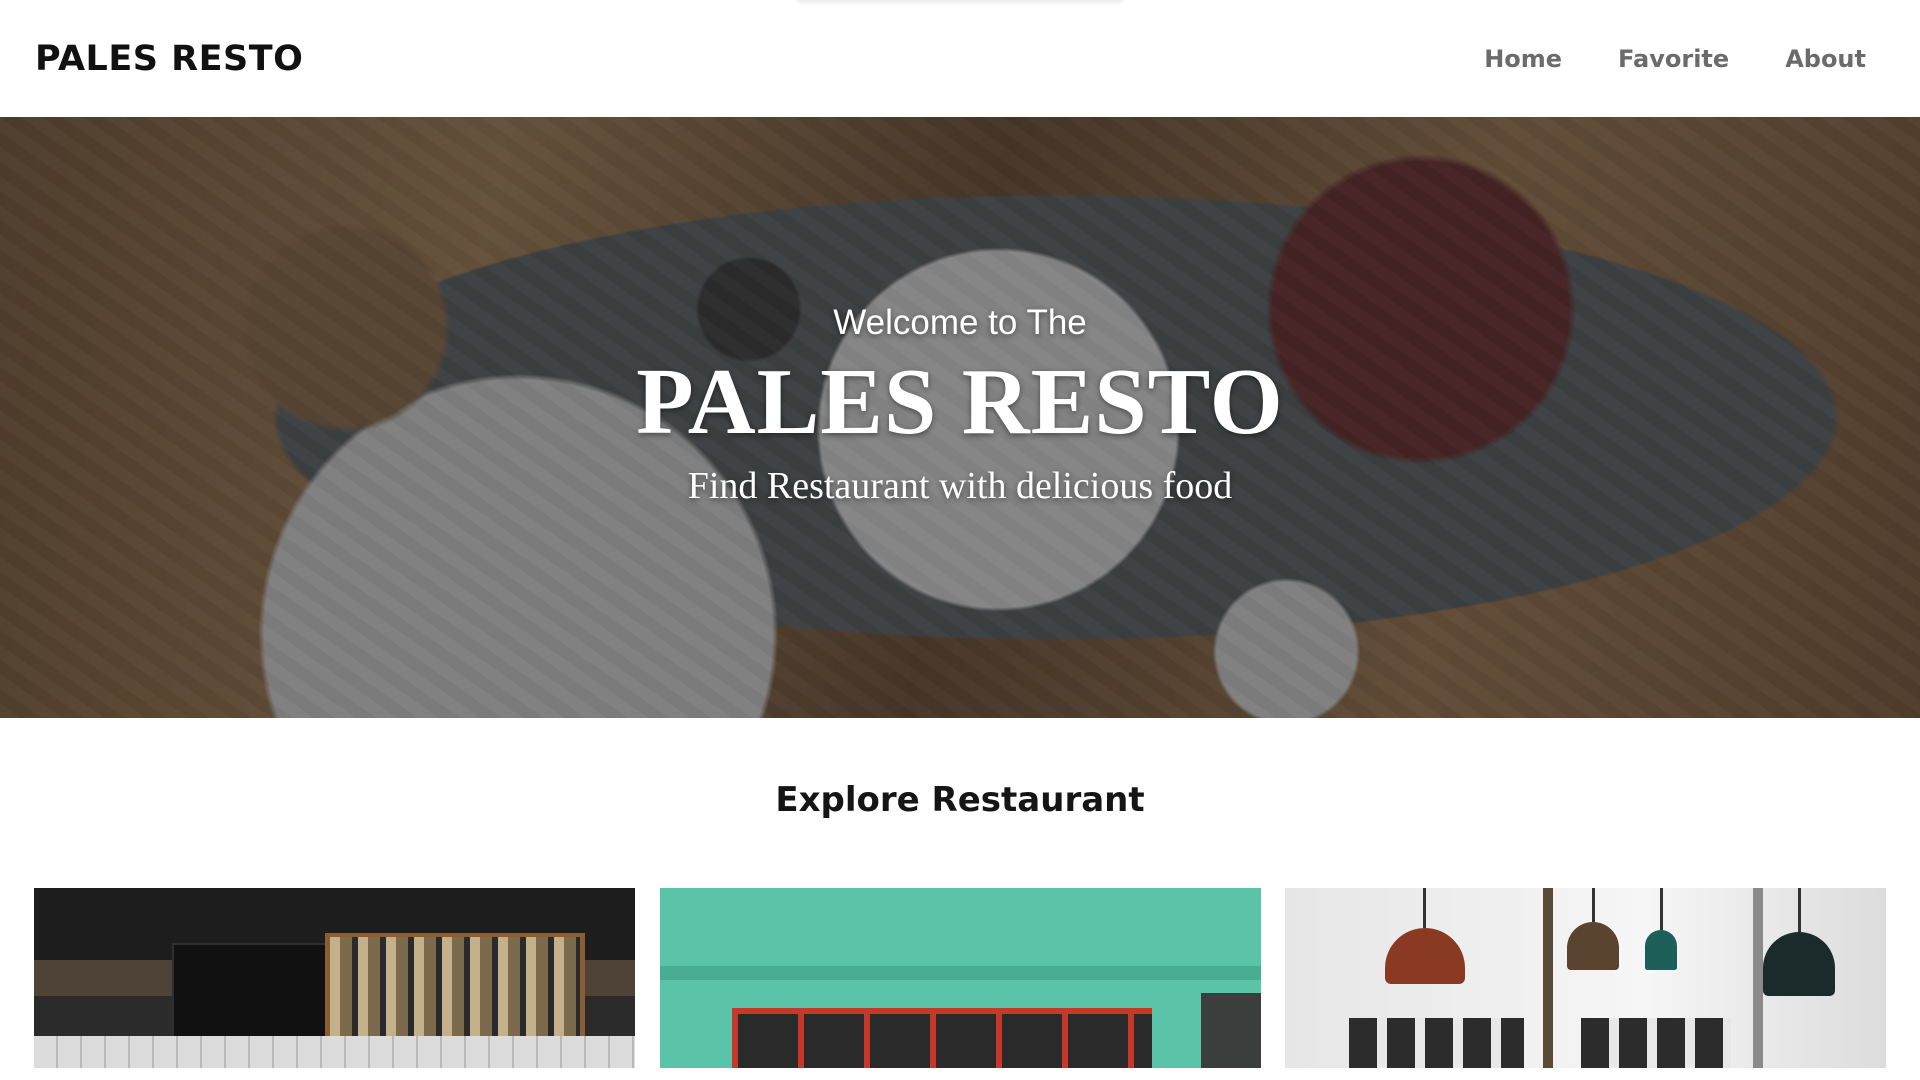 The width and height of the screenshot is (1920, 1080). What do you see at coordinates (334, 1052) in the screenshot?
I see `tile-wall-decoration` at bounding box center [334, 1052].